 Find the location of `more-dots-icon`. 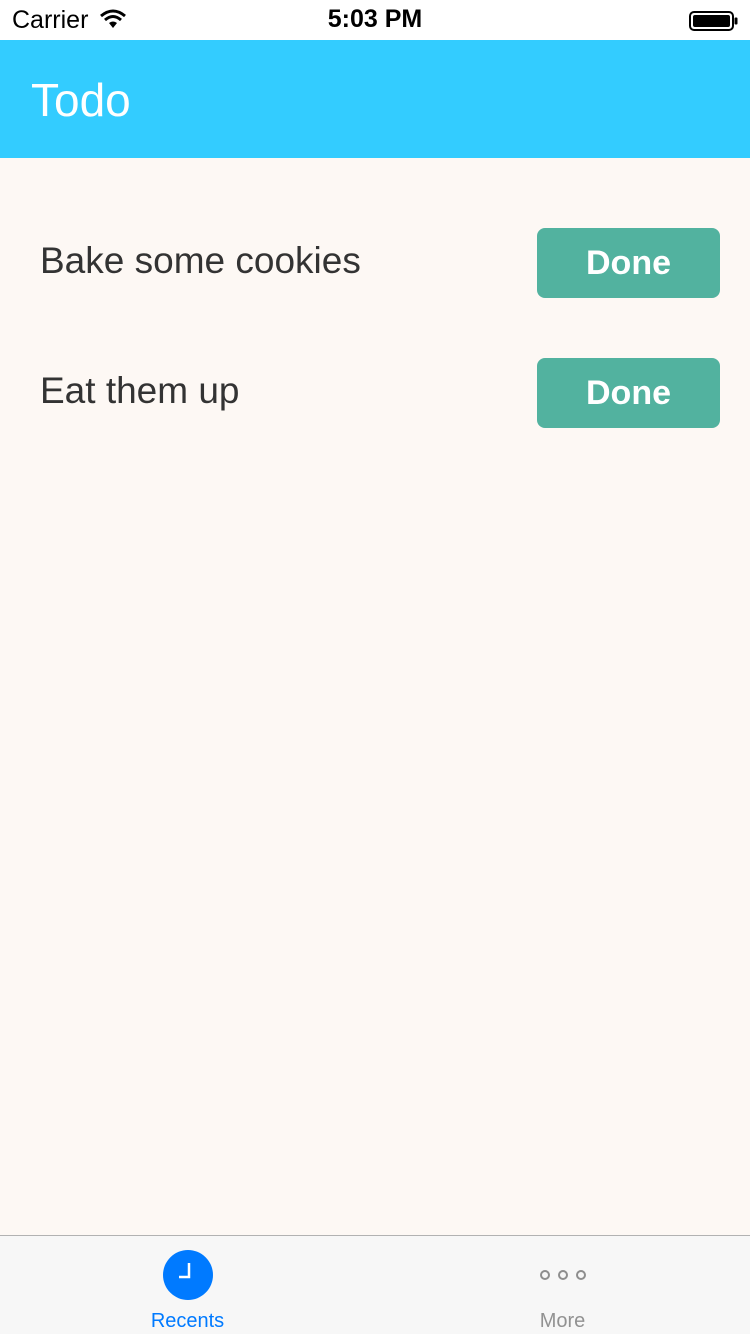

more-dots-icon is located at coordinates (562, 1275).